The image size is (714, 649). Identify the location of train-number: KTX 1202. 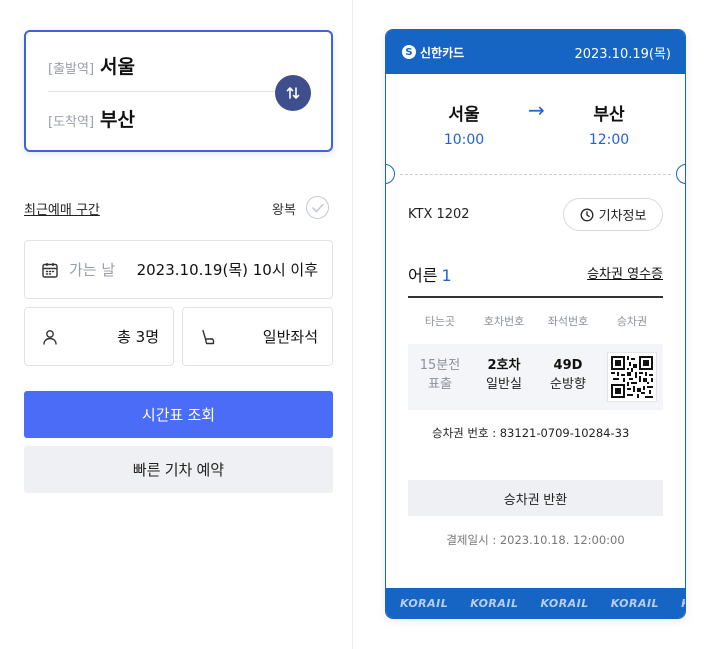
(439, 214).